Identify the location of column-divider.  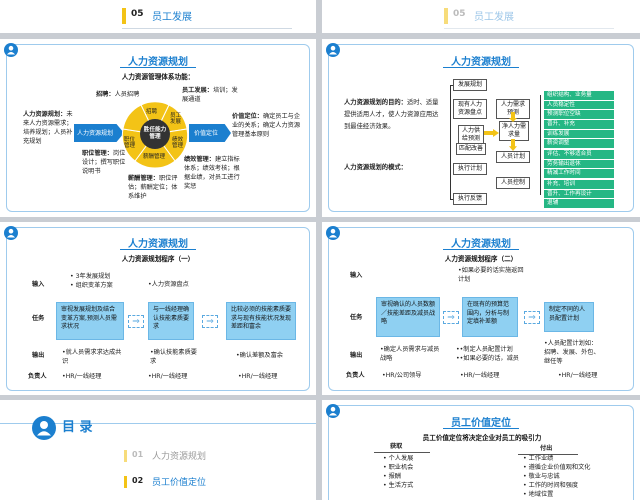
(402, 452).